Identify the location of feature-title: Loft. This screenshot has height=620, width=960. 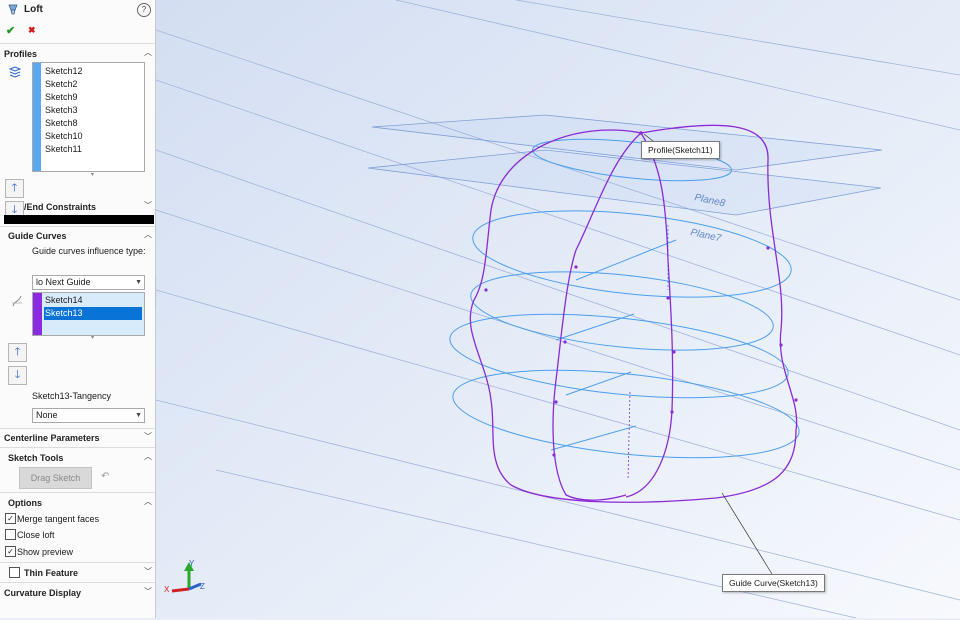
(33, 9).